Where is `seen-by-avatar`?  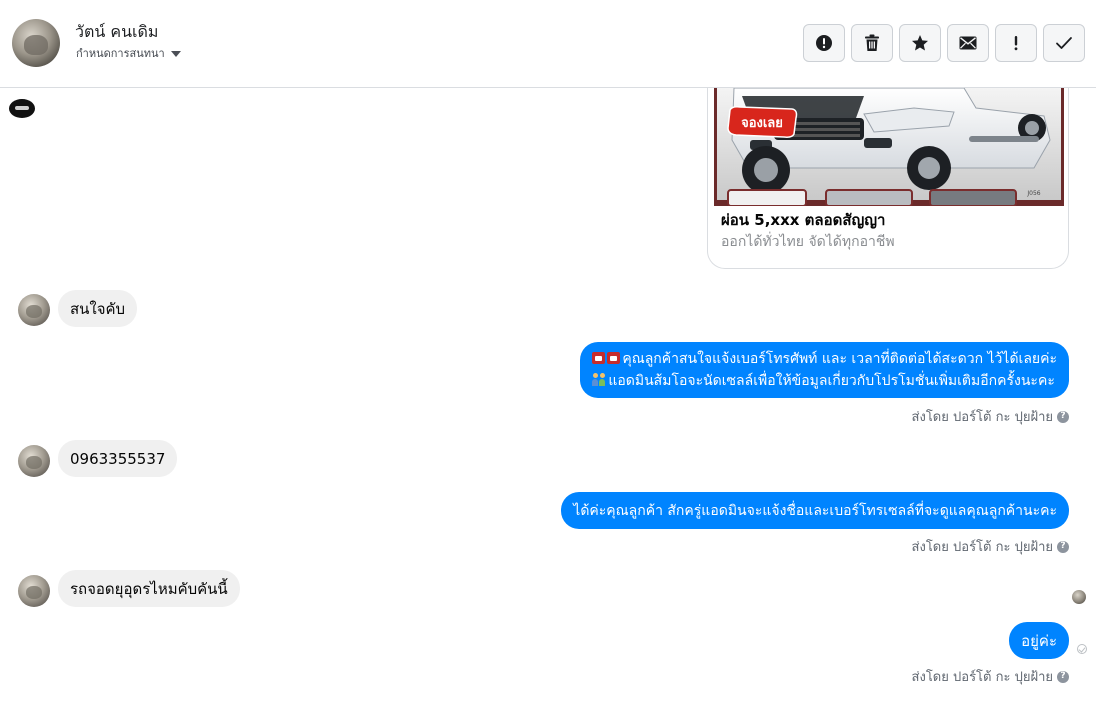
seen-by-avatar is located at coordinates (1079, 597).